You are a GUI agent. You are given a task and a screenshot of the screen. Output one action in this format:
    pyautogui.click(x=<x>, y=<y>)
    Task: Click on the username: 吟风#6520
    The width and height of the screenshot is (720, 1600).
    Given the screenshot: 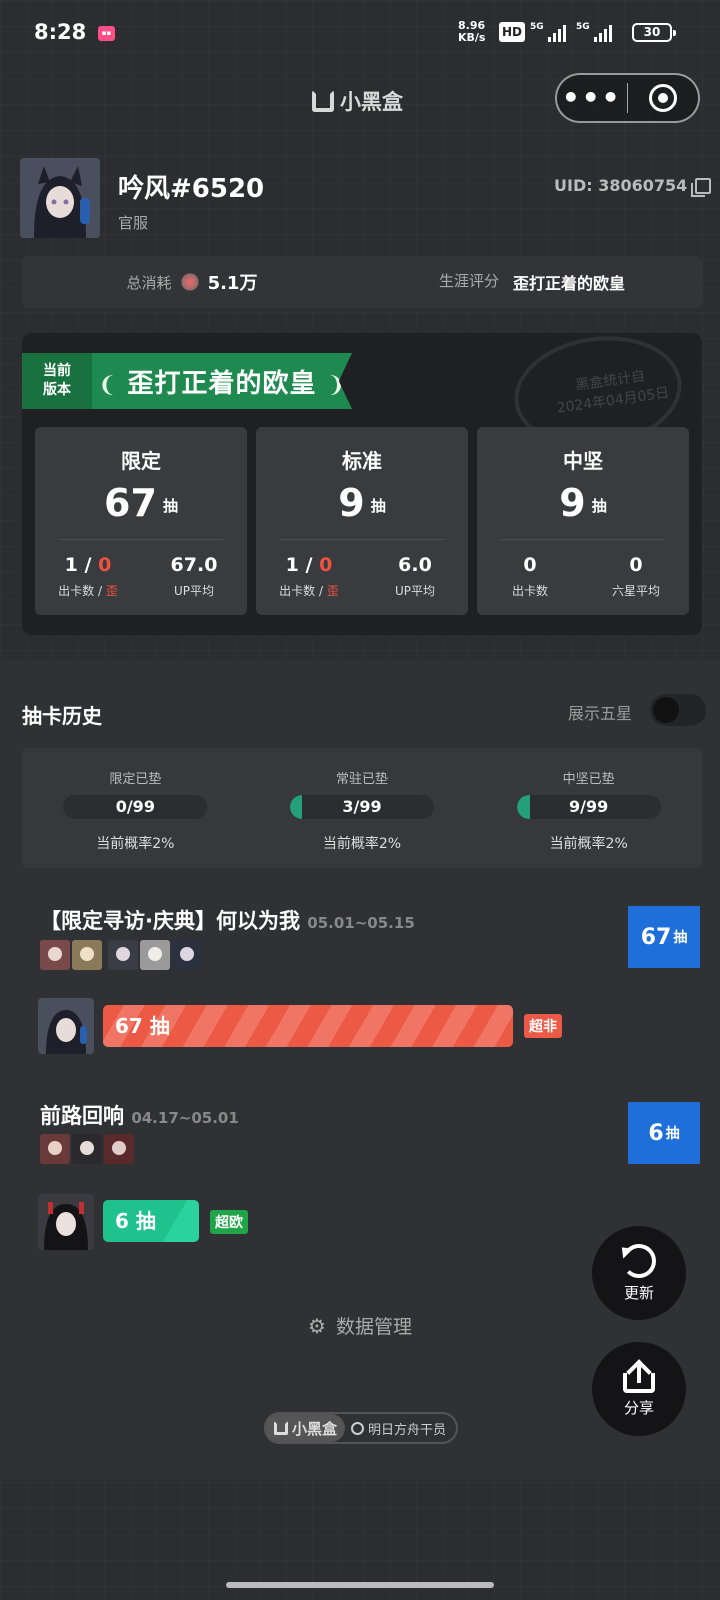 What is the action you would take?
    pyautogui.click(x=191, y=189)
    